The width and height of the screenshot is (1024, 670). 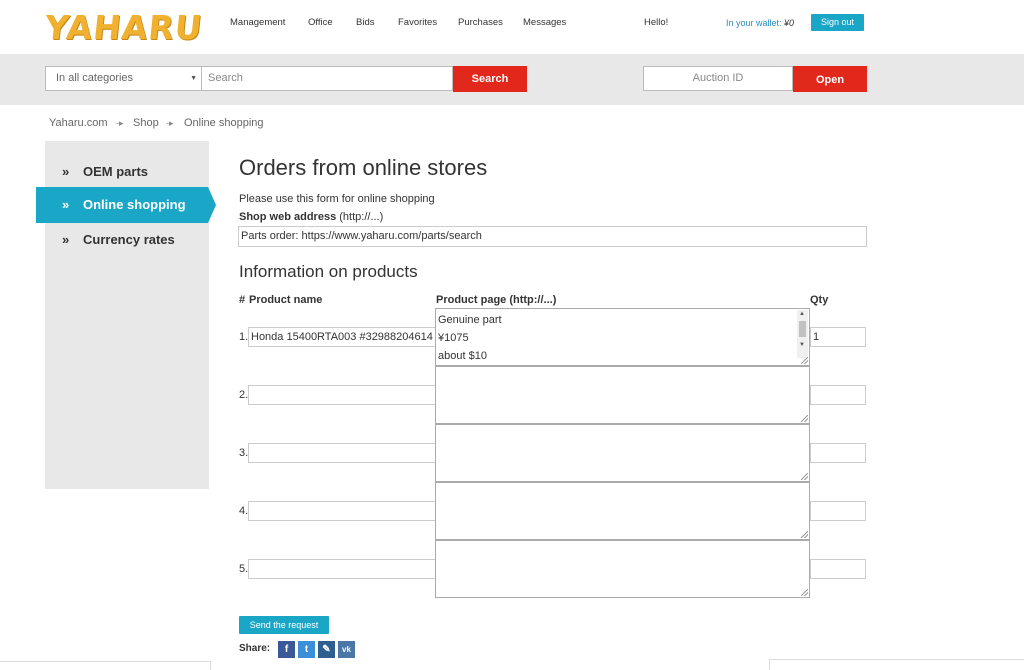 What do you see at coordinates (789, 23) in the screenshot?
I see `wallet-amount: ¥0` at bounding box center [789, 23].